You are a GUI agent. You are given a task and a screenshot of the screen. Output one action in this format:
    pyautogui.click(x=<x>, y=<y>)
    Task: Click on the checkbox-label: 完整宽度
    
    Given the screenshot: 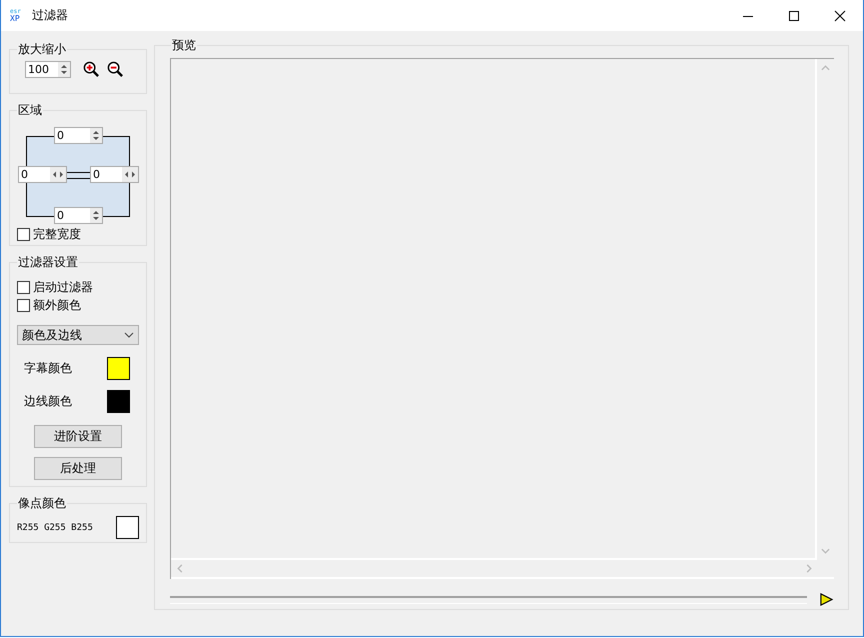 What is the action you would take?
    pyautogui.click(x=57, y=234)
    